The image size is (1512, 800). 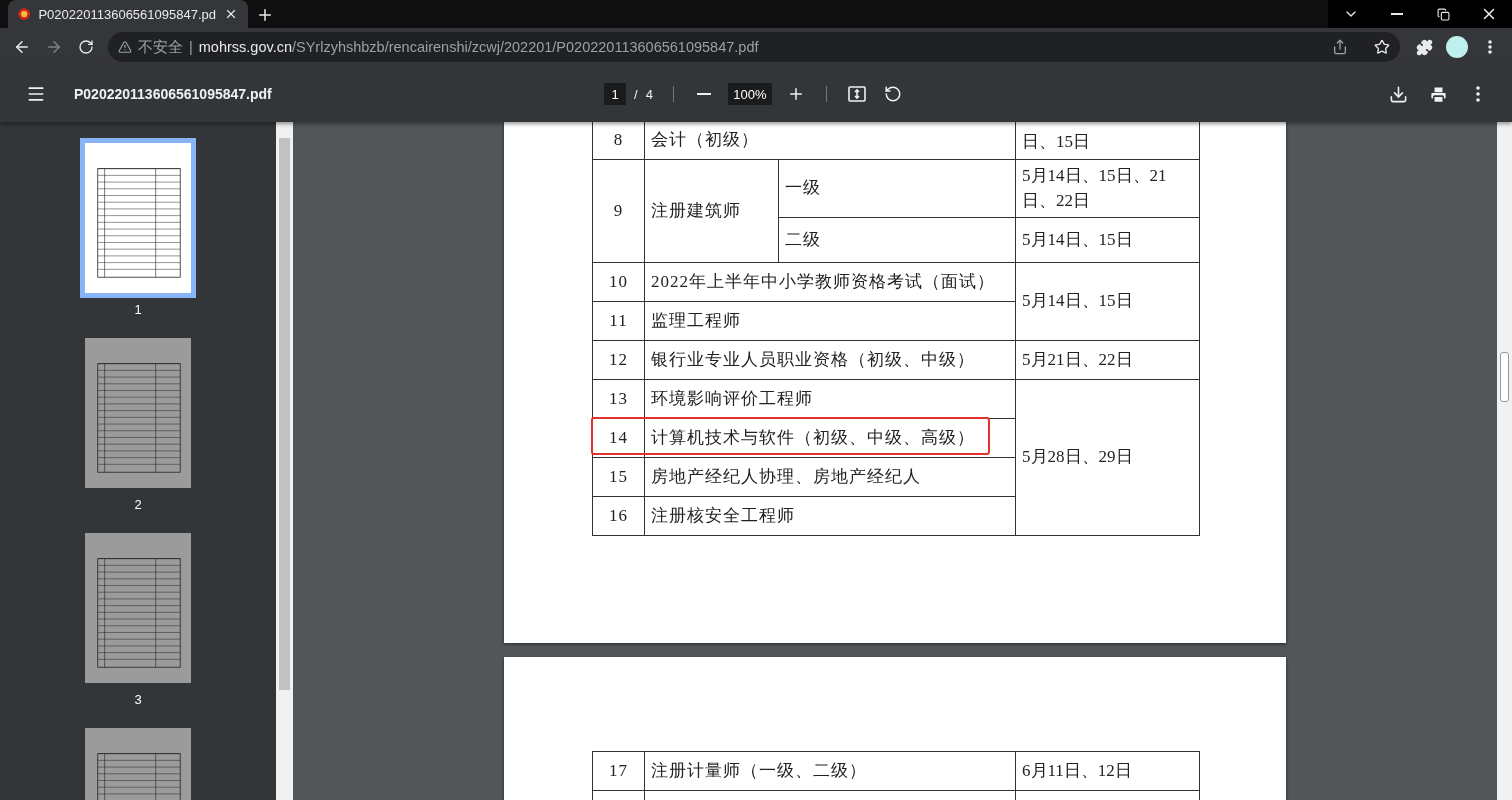 I want to click on table-cell: 二级, so click(x=897, y=240).